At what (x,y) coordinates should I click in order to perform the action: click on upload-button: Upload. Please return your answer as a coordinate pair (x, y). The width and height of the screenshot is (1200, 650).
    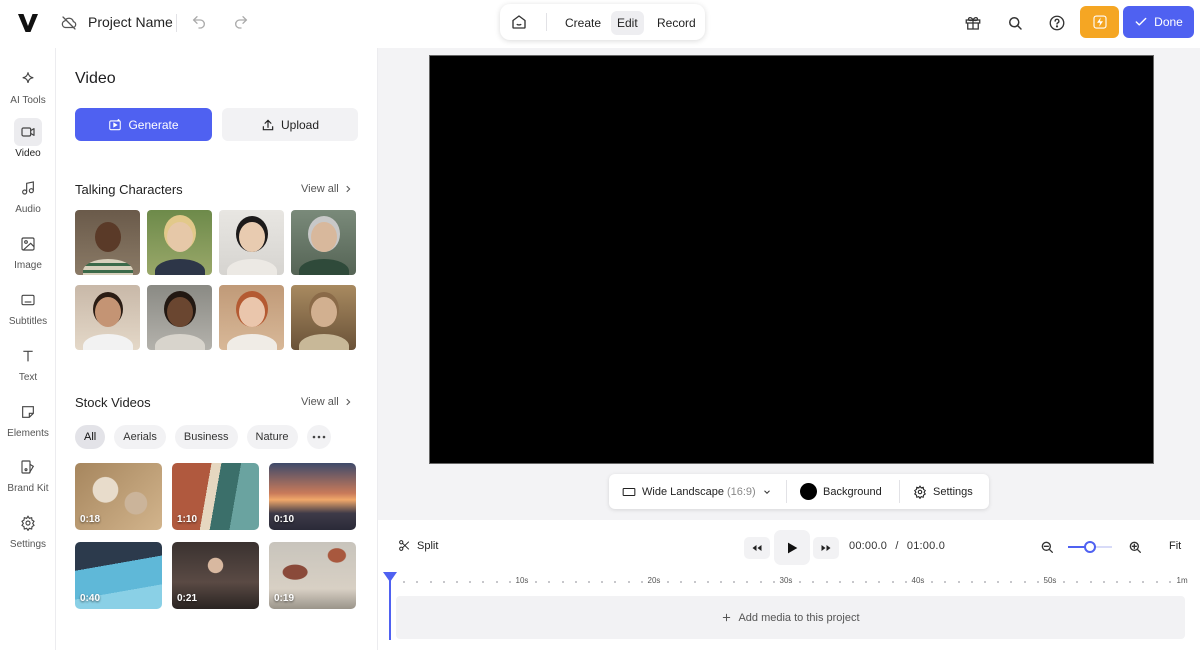
    Looking at the image, I should click on (290, 124).